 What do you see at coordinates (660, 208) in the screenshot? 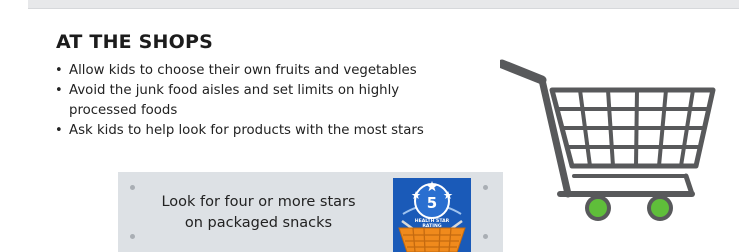
I see `cart-wheel-right` at bounding box center [660, 208].